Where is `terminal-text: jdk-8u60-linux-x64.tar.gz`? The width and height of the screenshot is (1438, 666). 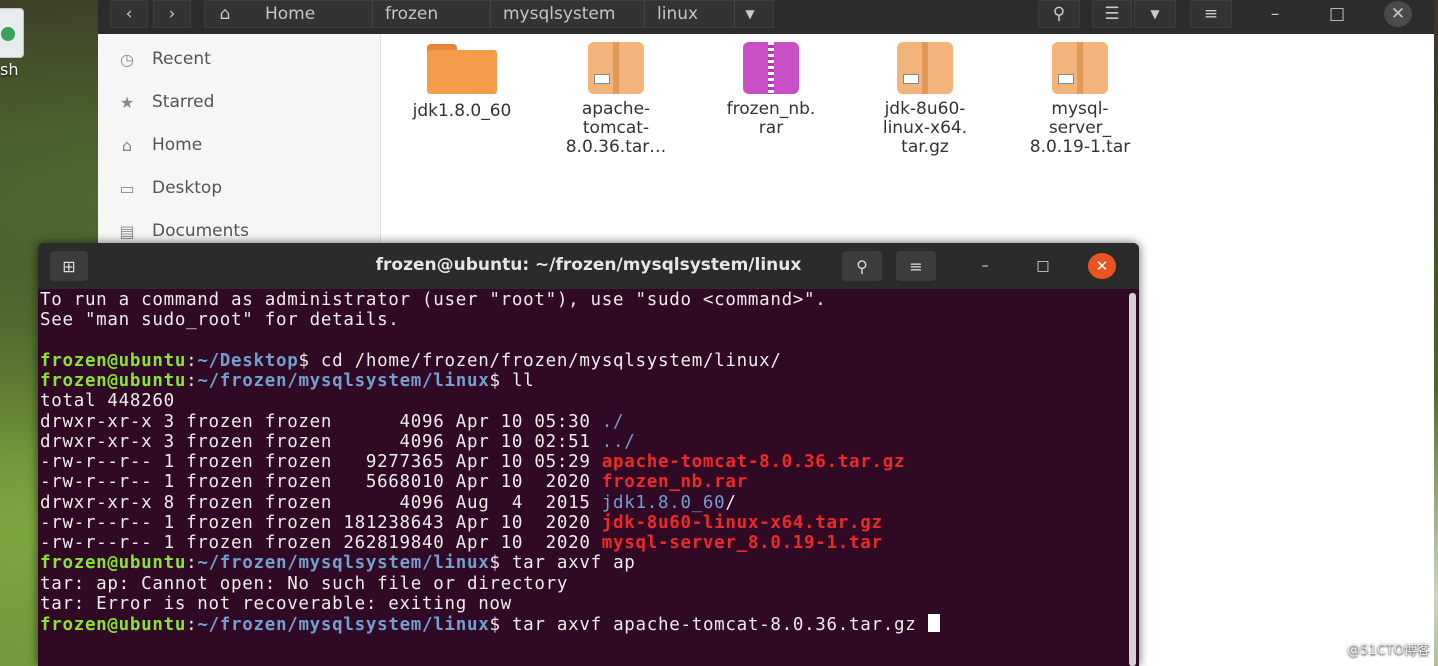 terminal-text: jdk-8u60-linux-x64.tar.gz is located at coordinates (742, 522).